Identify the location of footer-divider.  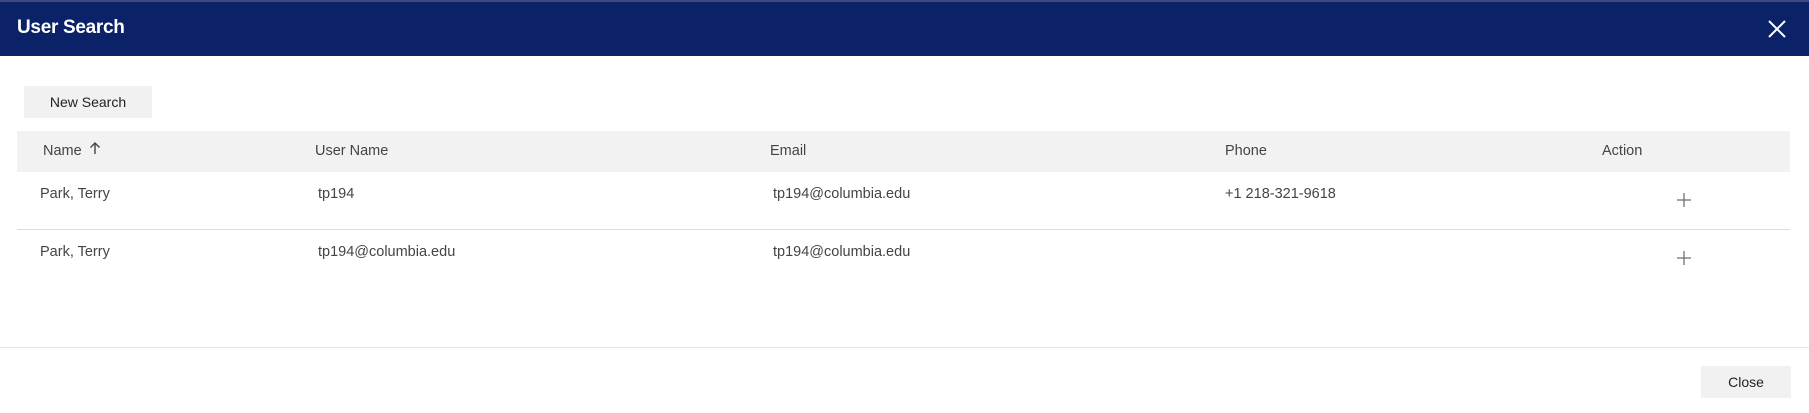
(904, 347).